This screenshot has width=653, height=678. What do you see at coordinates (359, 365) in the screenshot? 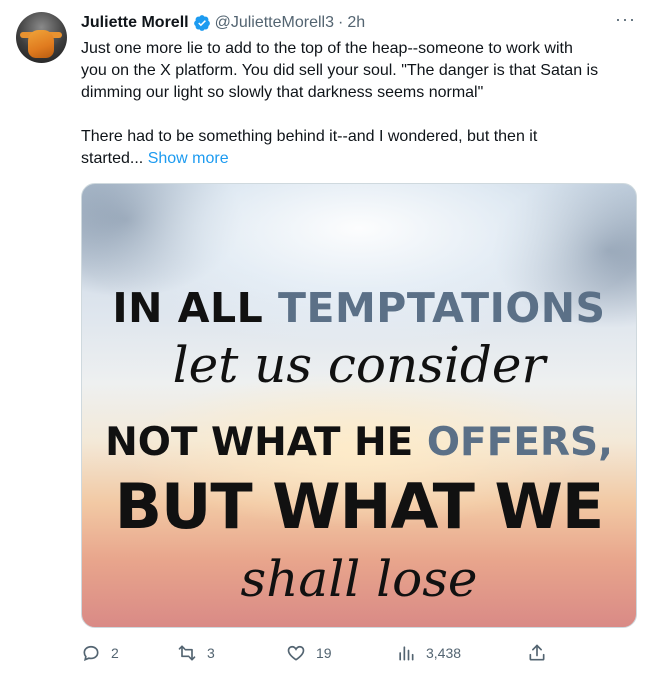
I see `image-text-line: let us consider` at bounding box center [359, 365].